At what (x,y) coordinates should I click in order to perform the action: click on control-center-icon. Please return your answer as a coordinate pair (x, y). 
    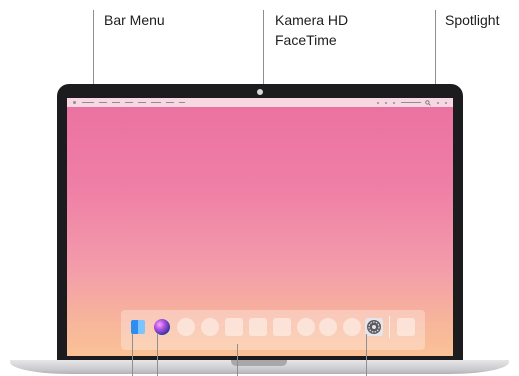
    Looking at the image, I should click on (438, 102).